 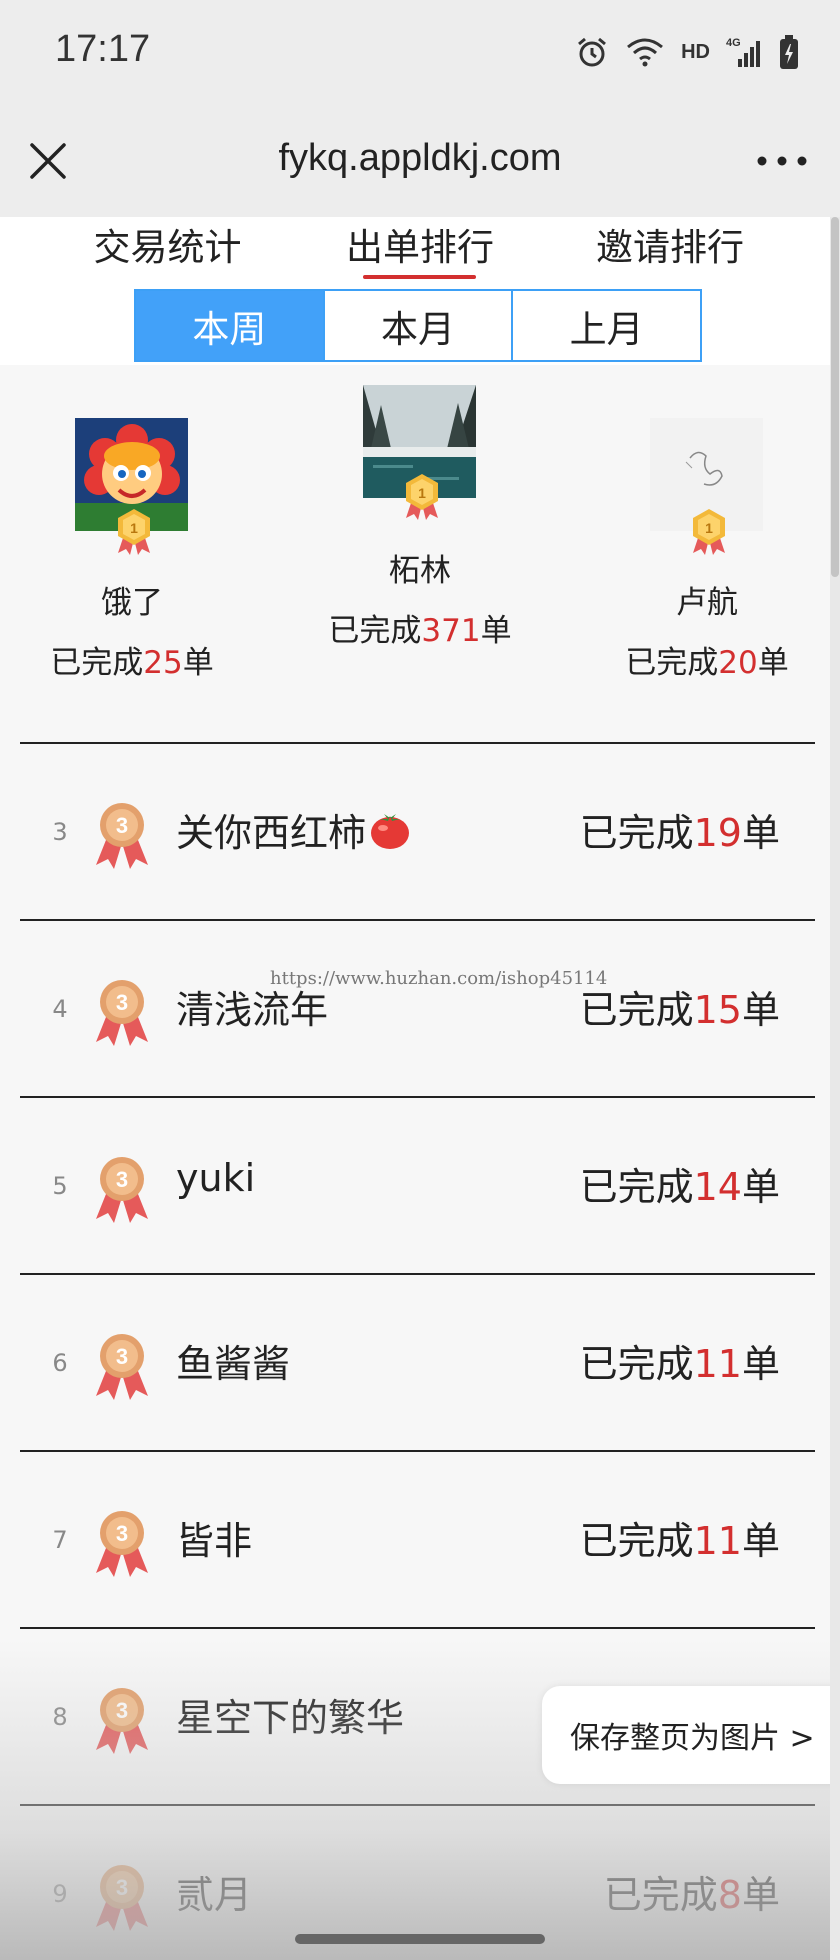 I want to click on save-page-as-image-button: 保存整页为图片 >, so click(x=691, y=1735).